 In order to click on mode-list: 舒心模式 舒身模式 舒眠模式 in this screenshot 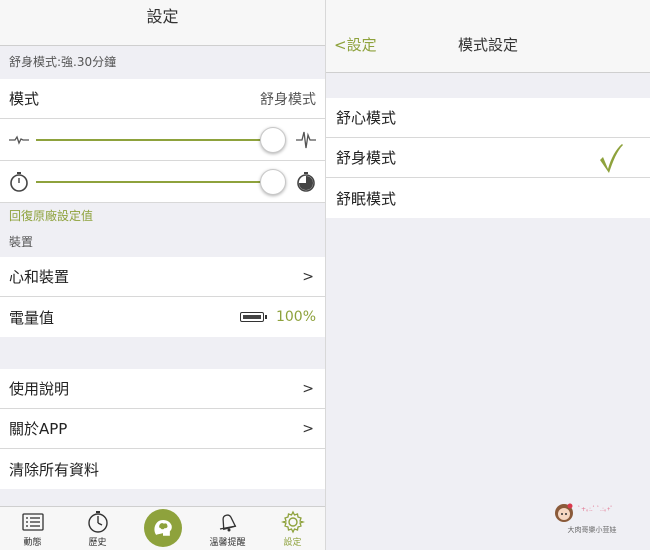, I will do `click(488, 158)`.